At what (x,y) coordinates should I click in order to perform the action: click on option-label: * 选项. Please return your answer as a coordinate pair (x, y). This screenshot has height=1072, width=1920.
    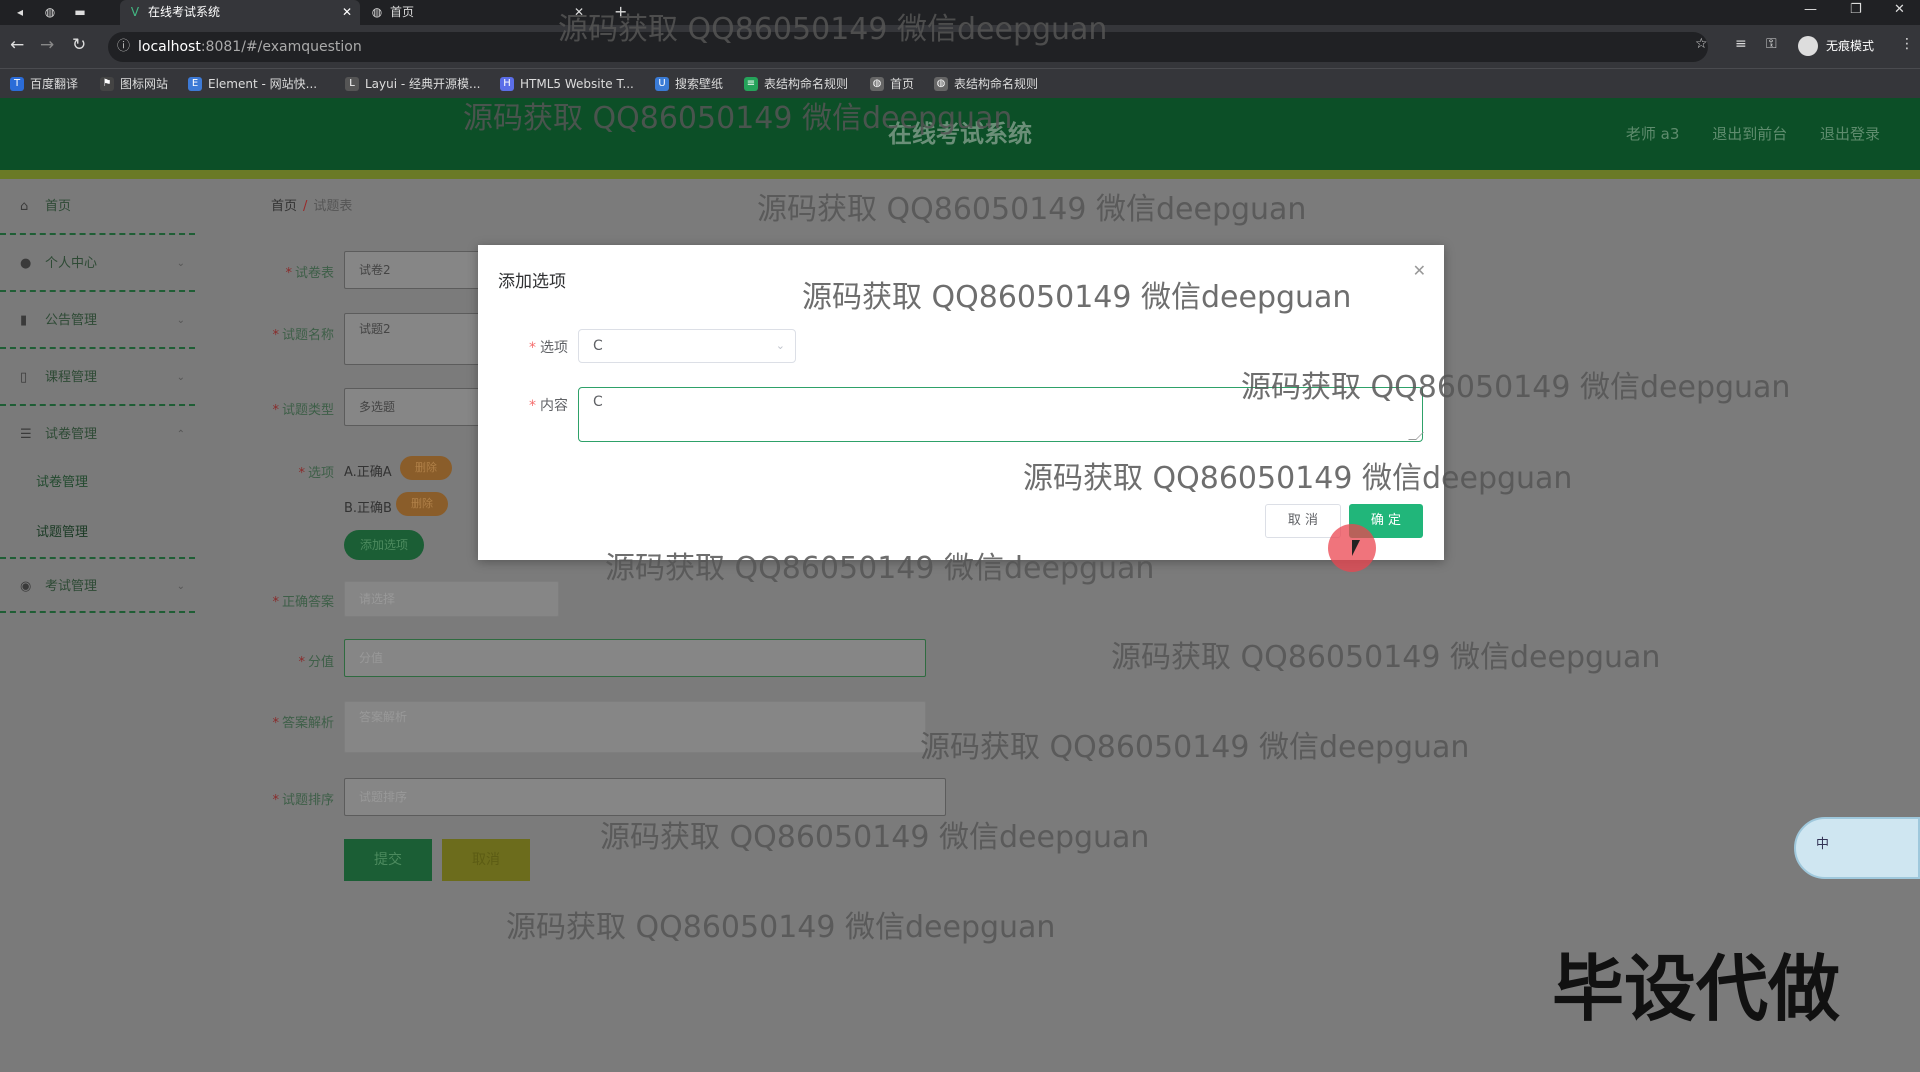
    Looking at the image, I should click on (548, 348).